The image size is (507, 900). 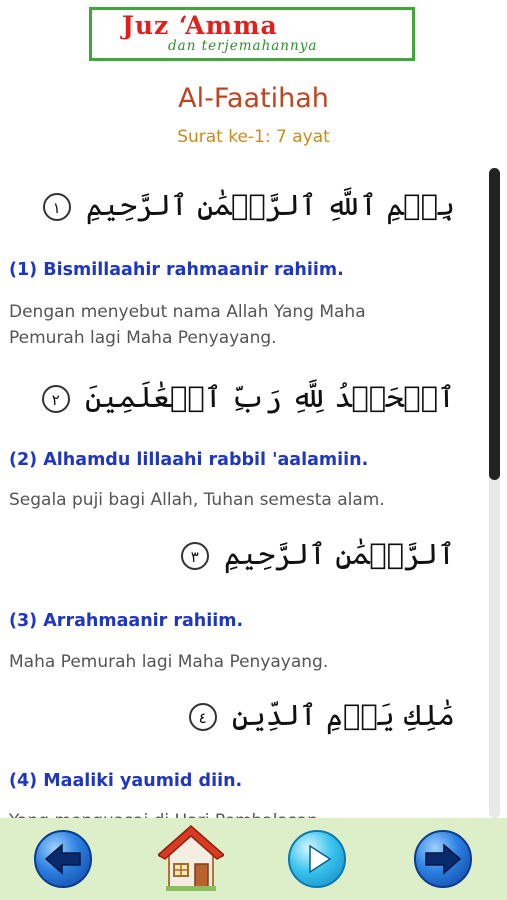 What do you see at coordinates (202, 717) in the screenshot?
I see `ayah-number-marker: ٤` at bounding box center [202, 717].